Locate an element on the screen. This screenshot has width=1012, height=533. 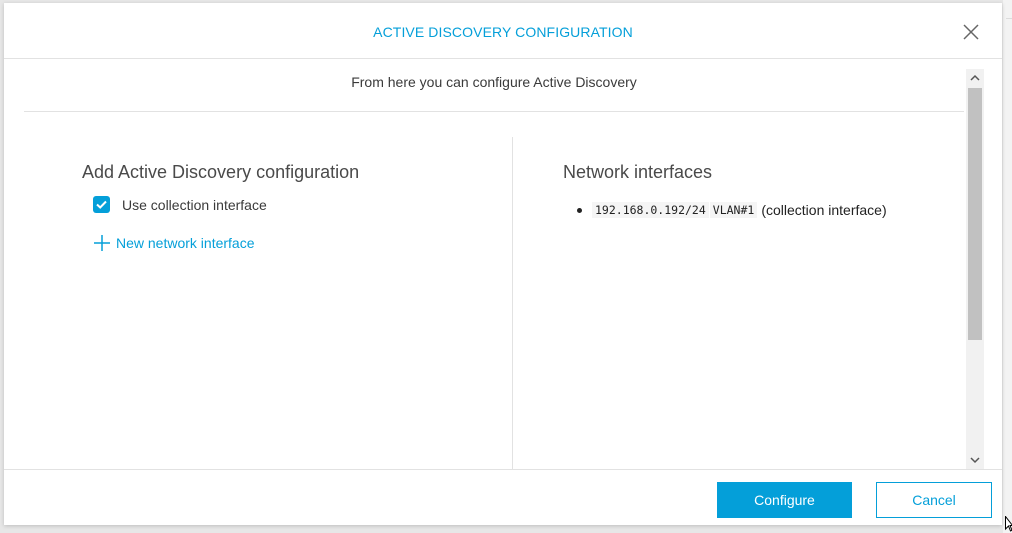
checkmark-icon is located at coordinates (101, 204).